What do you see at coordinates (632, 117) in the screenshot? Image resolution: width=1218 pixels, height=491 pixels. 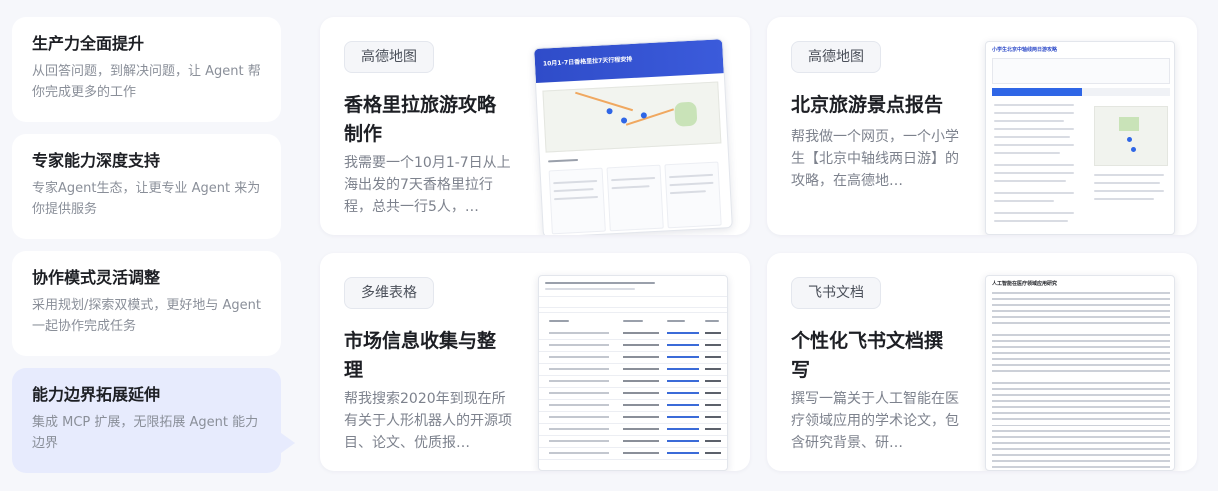 I see `thumb-map` at bounding box center [632, 117].